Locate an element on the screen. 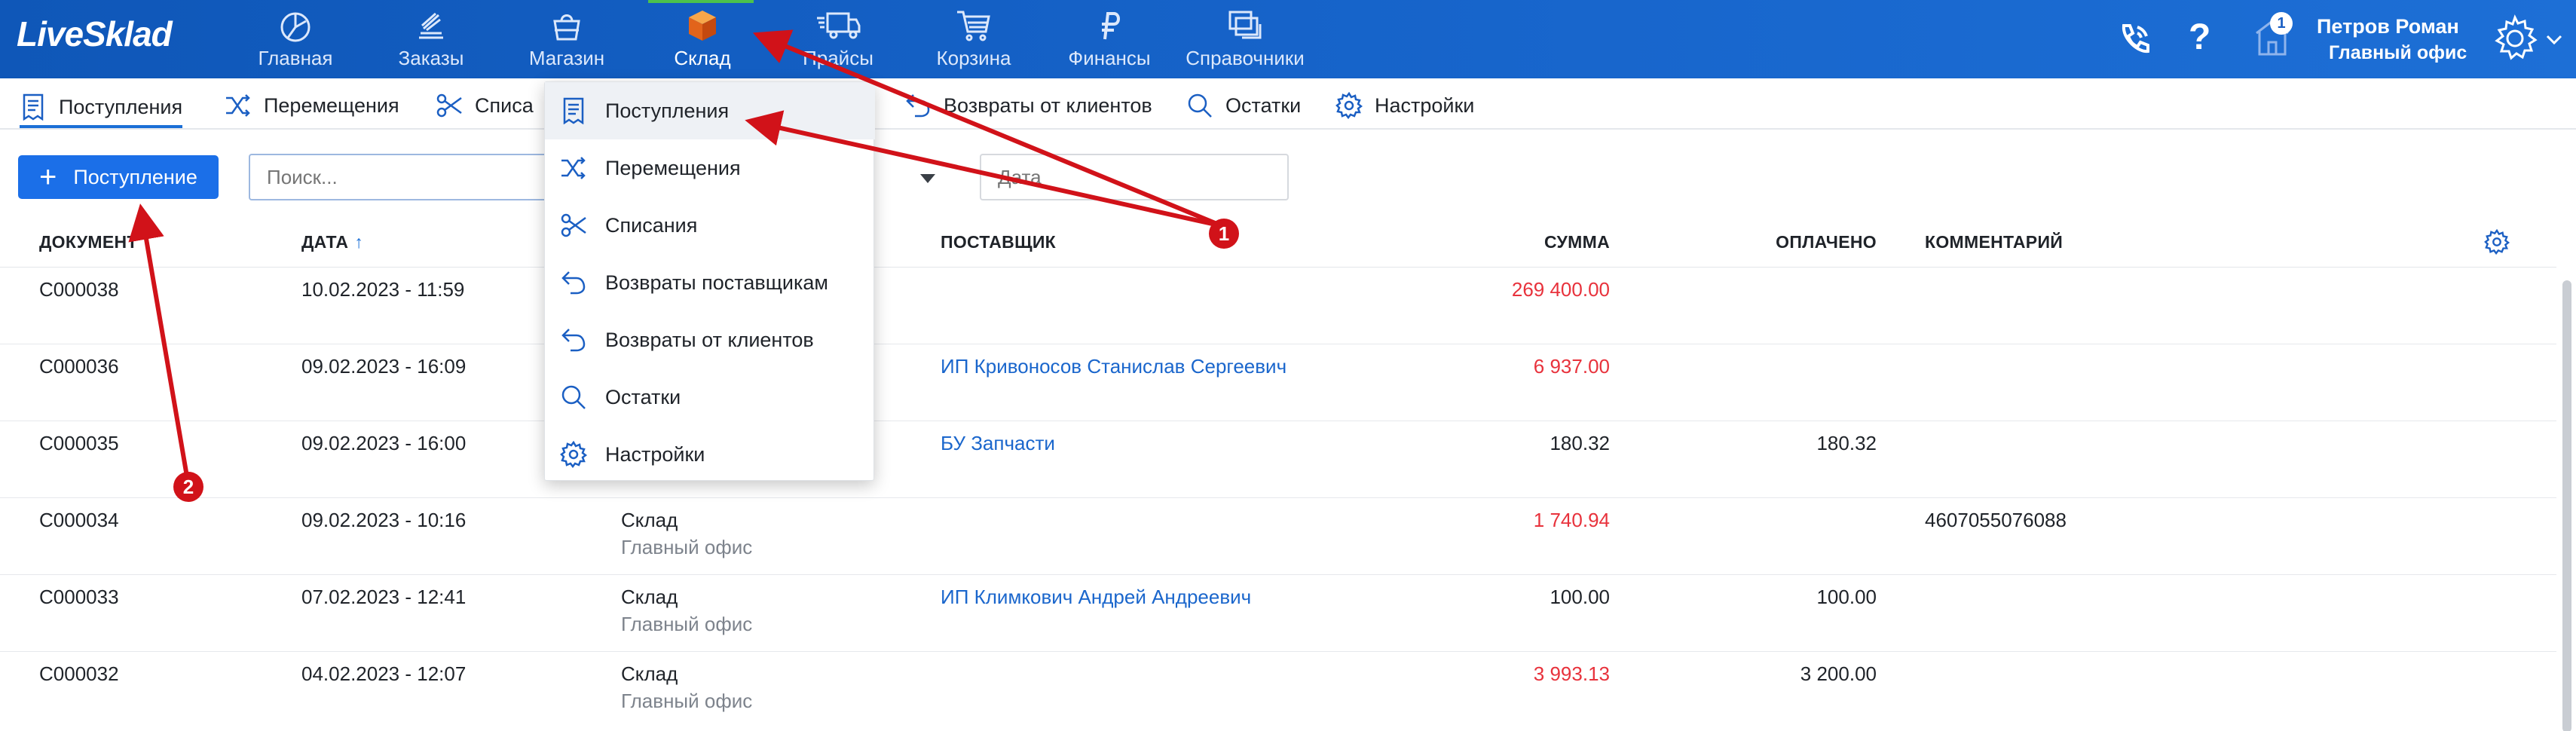  nav-item-shop: Магазин is located at coordinates (567, 41).